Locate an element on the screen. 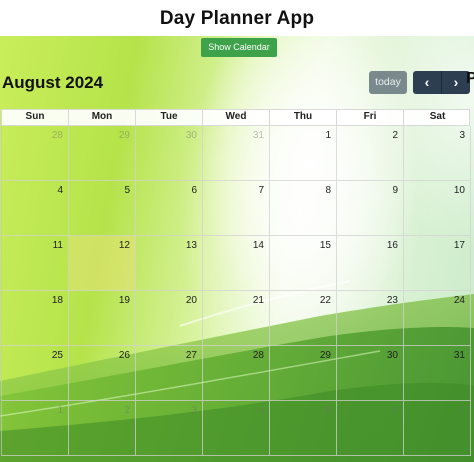 Image resolution: width=474 pixels, height=462 pixels. day-number: 26 is located at coordinates (124, 355).